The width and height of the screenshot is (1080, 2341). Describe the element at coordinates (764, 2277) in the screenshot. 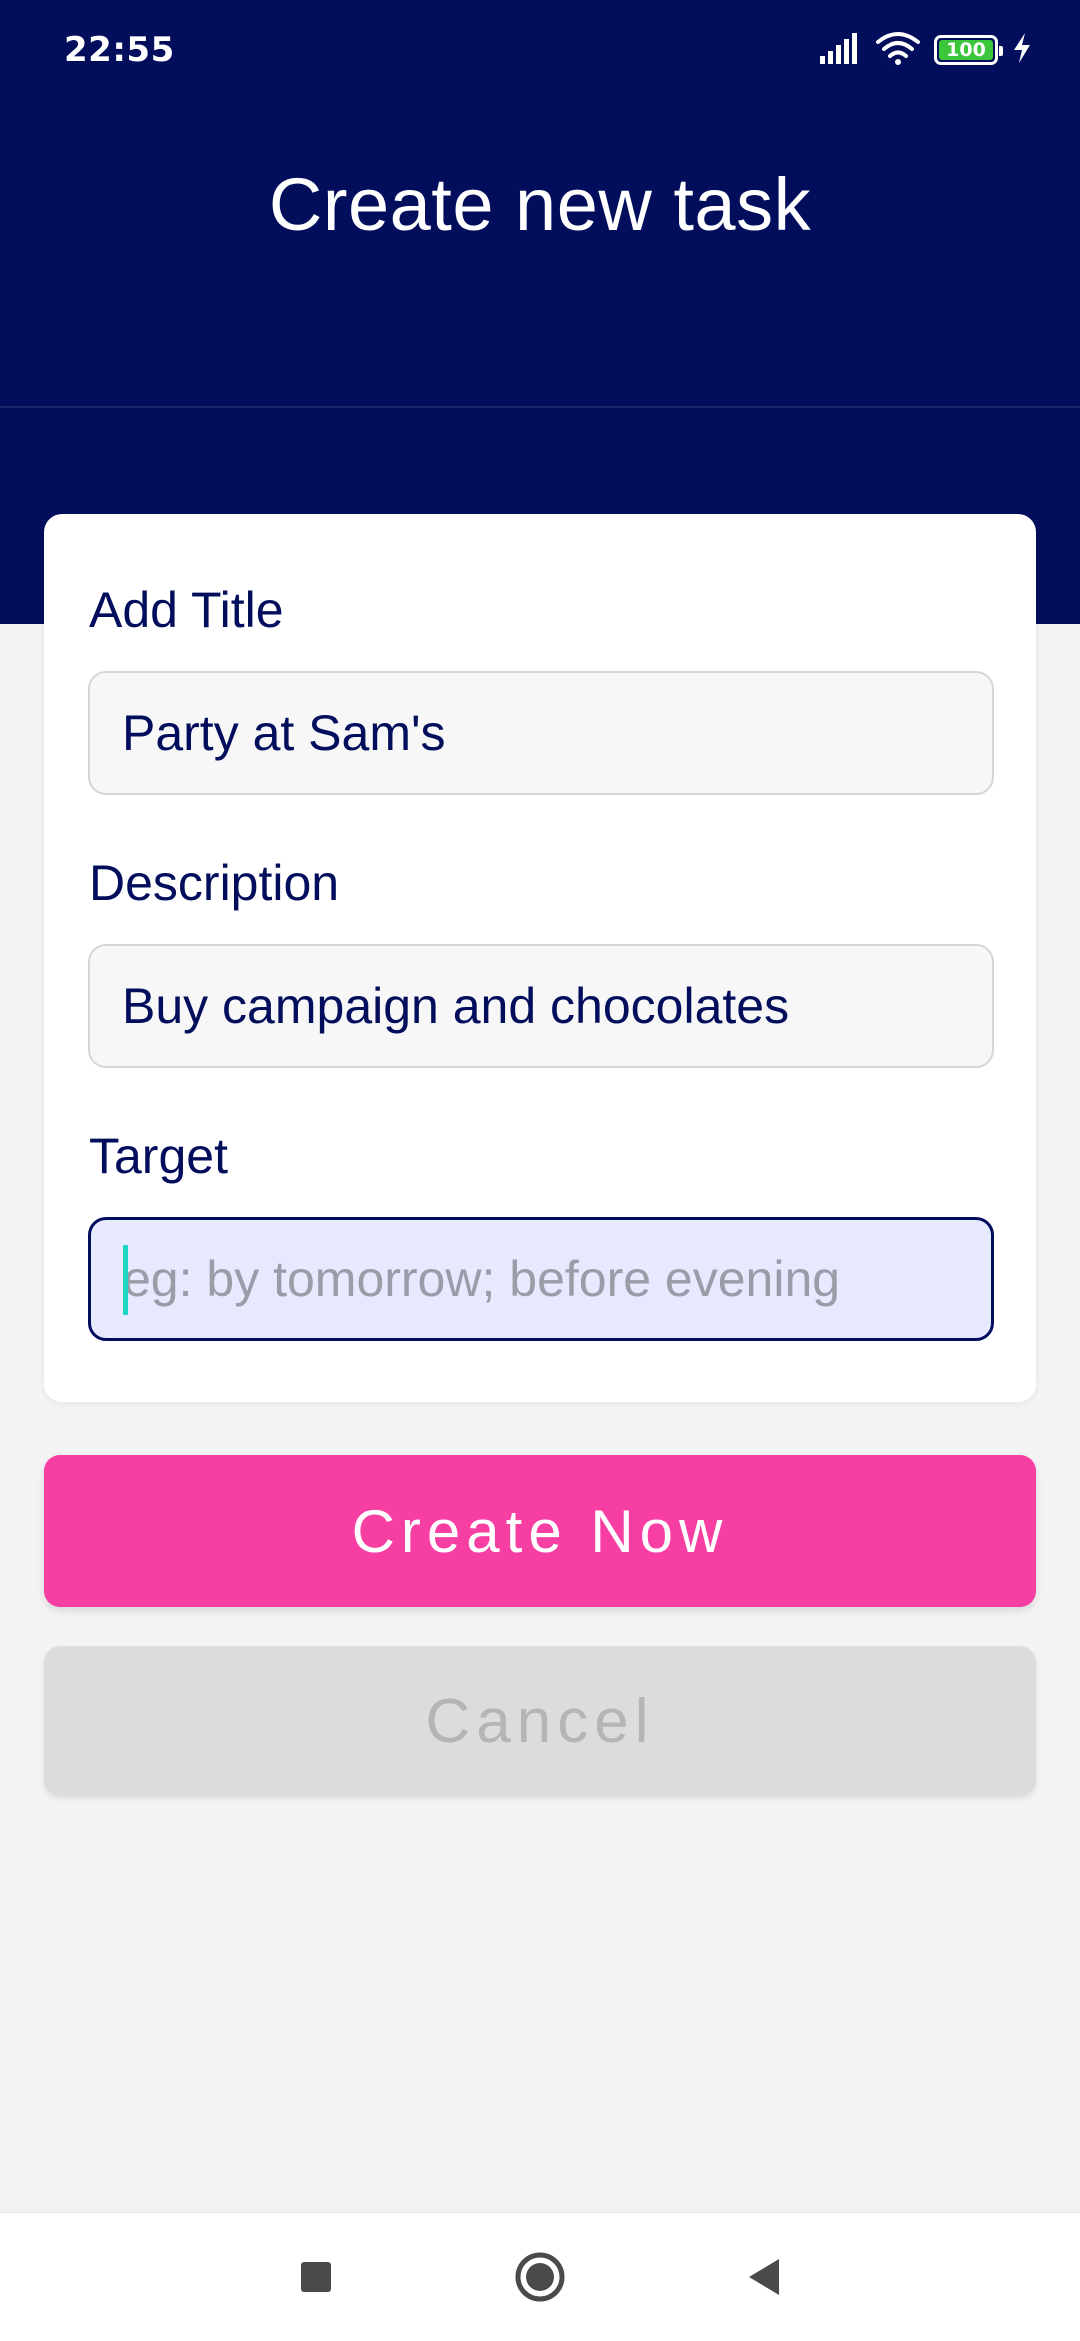

I see `back-icon` at that location.